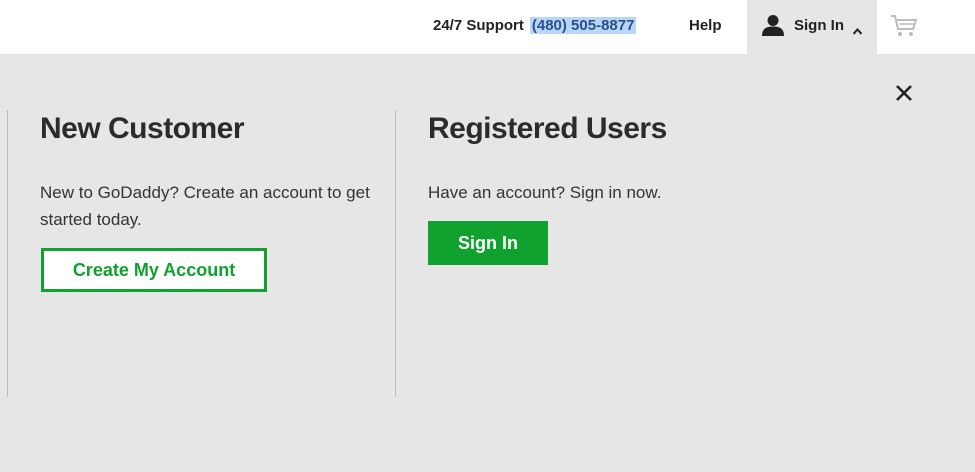  What do you see at coordinates (478, 25) in the screenshot?
I see `support-label: 24/7 Support` at bounding box center [478, 25].